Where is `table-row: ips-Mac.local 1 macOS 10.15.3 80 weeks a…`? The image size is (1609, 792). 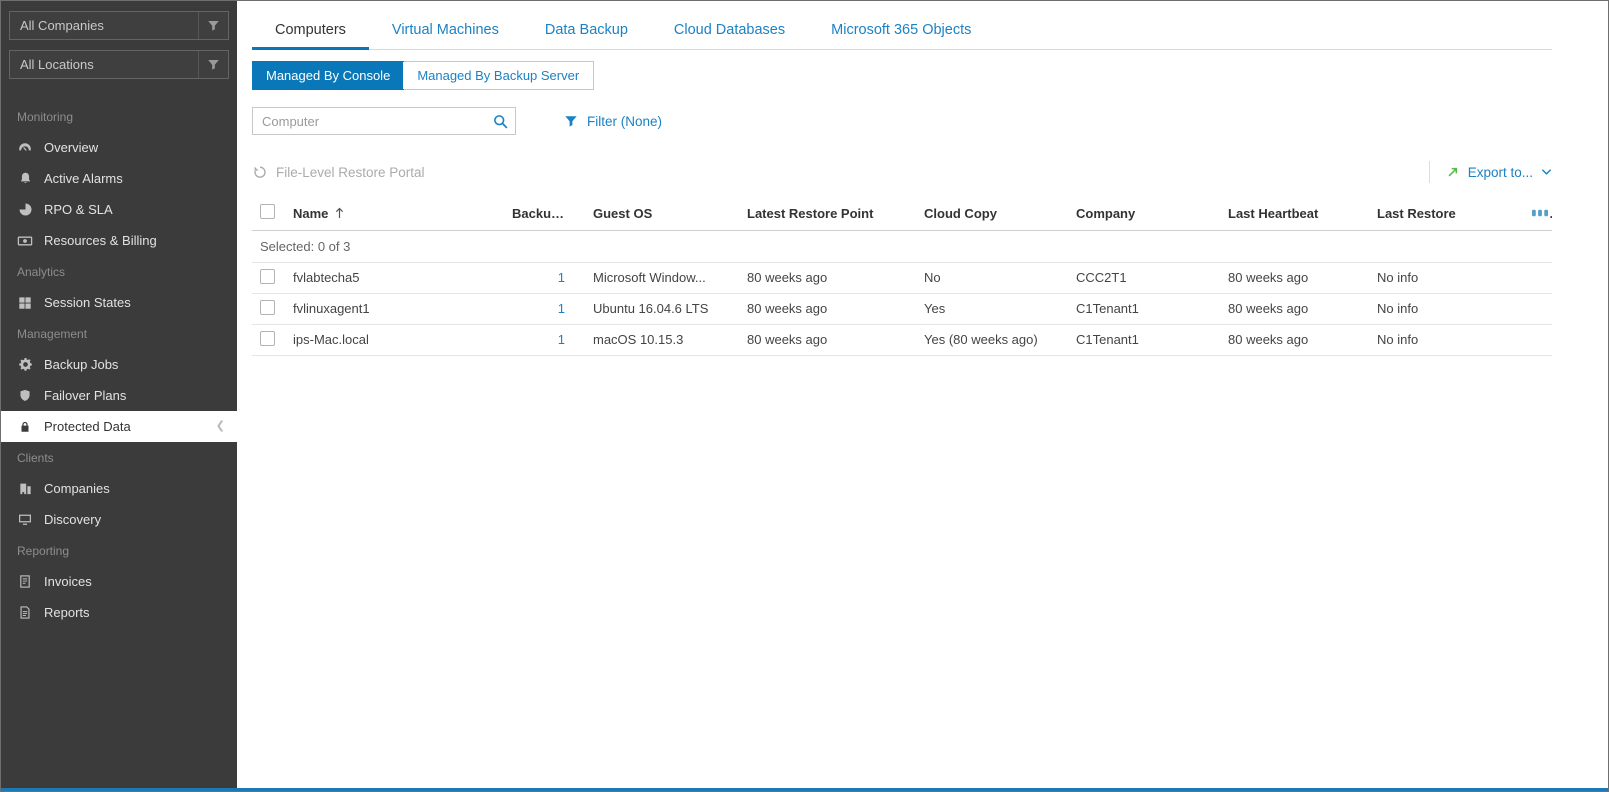
table-row: ips-Mac.local 1 macOS 10.15.3 80 weeks a… is located at coordinates (902, 340).